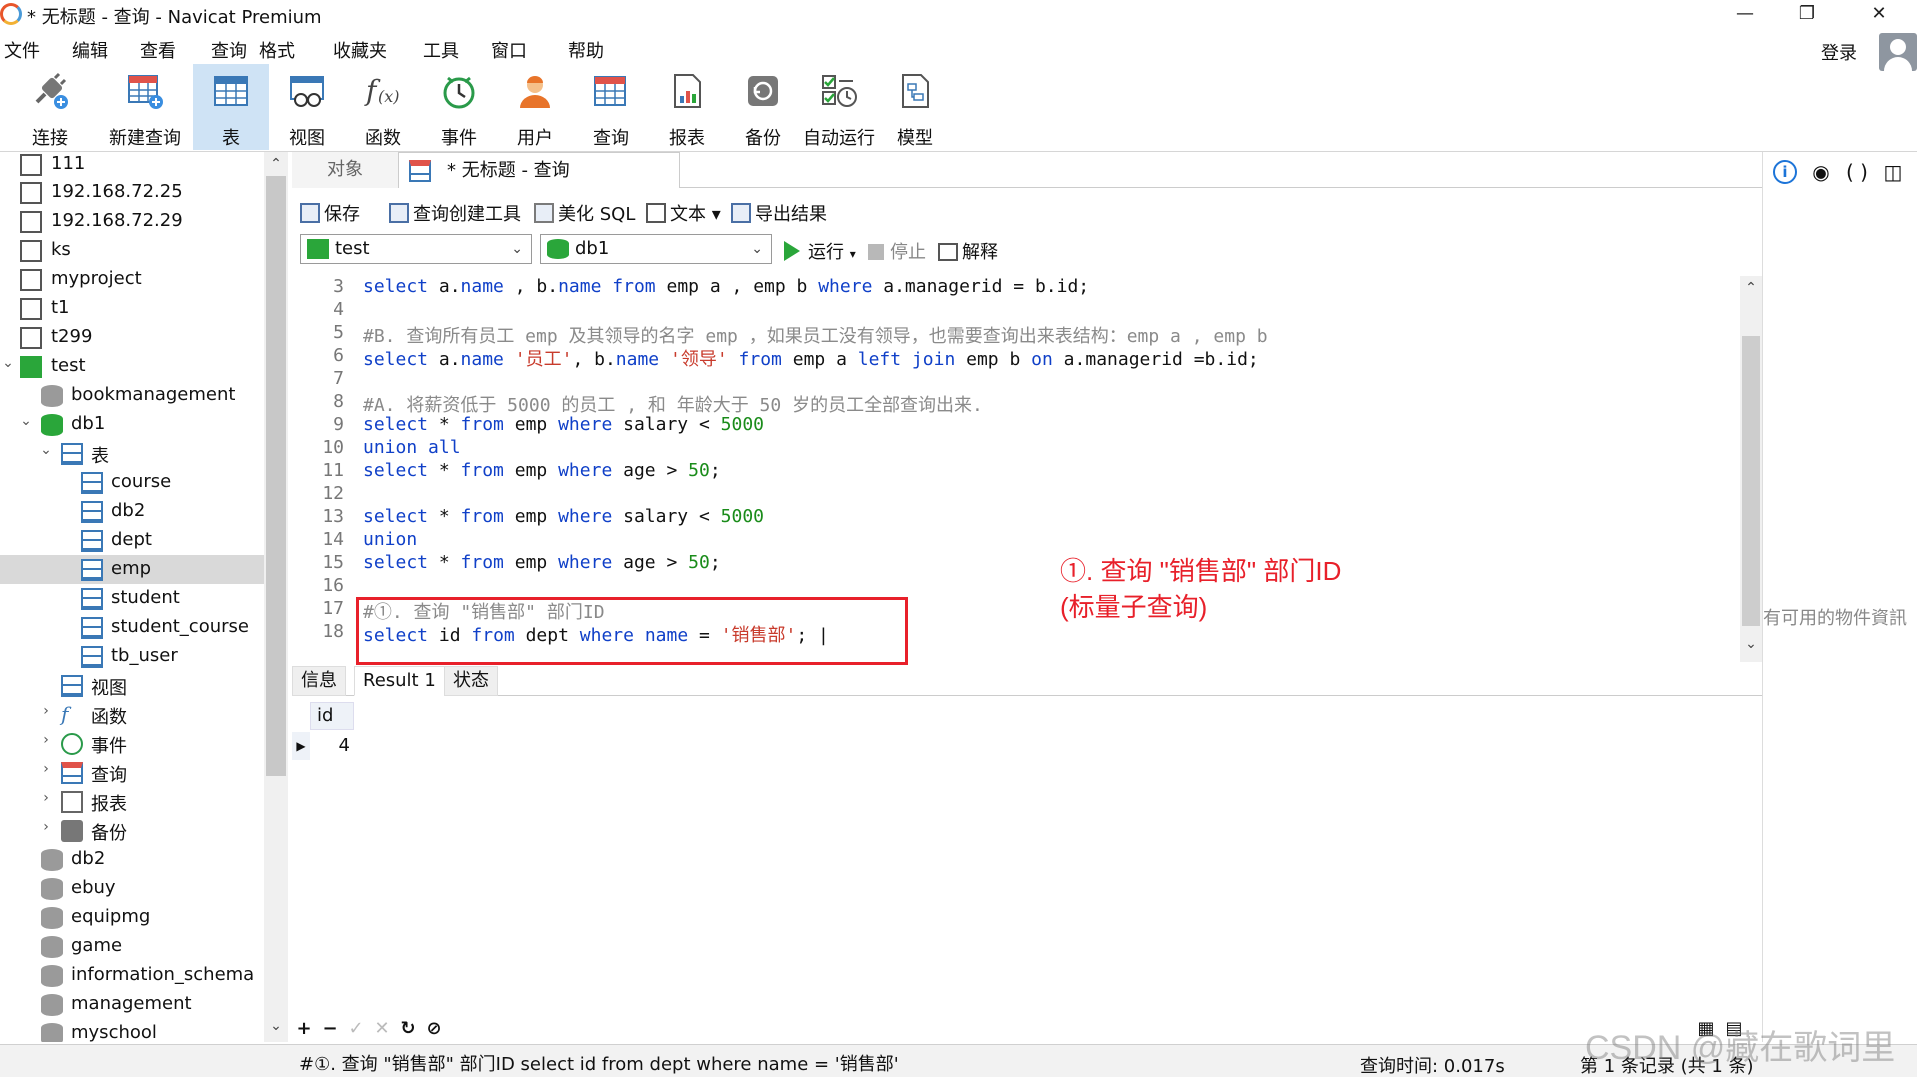 The image size is (1917, 1077). What do you see at coordinates (132, 975) in the screenshot?
I see `tree-db-information-schema: information_schema` at bounding box center [132, 975].